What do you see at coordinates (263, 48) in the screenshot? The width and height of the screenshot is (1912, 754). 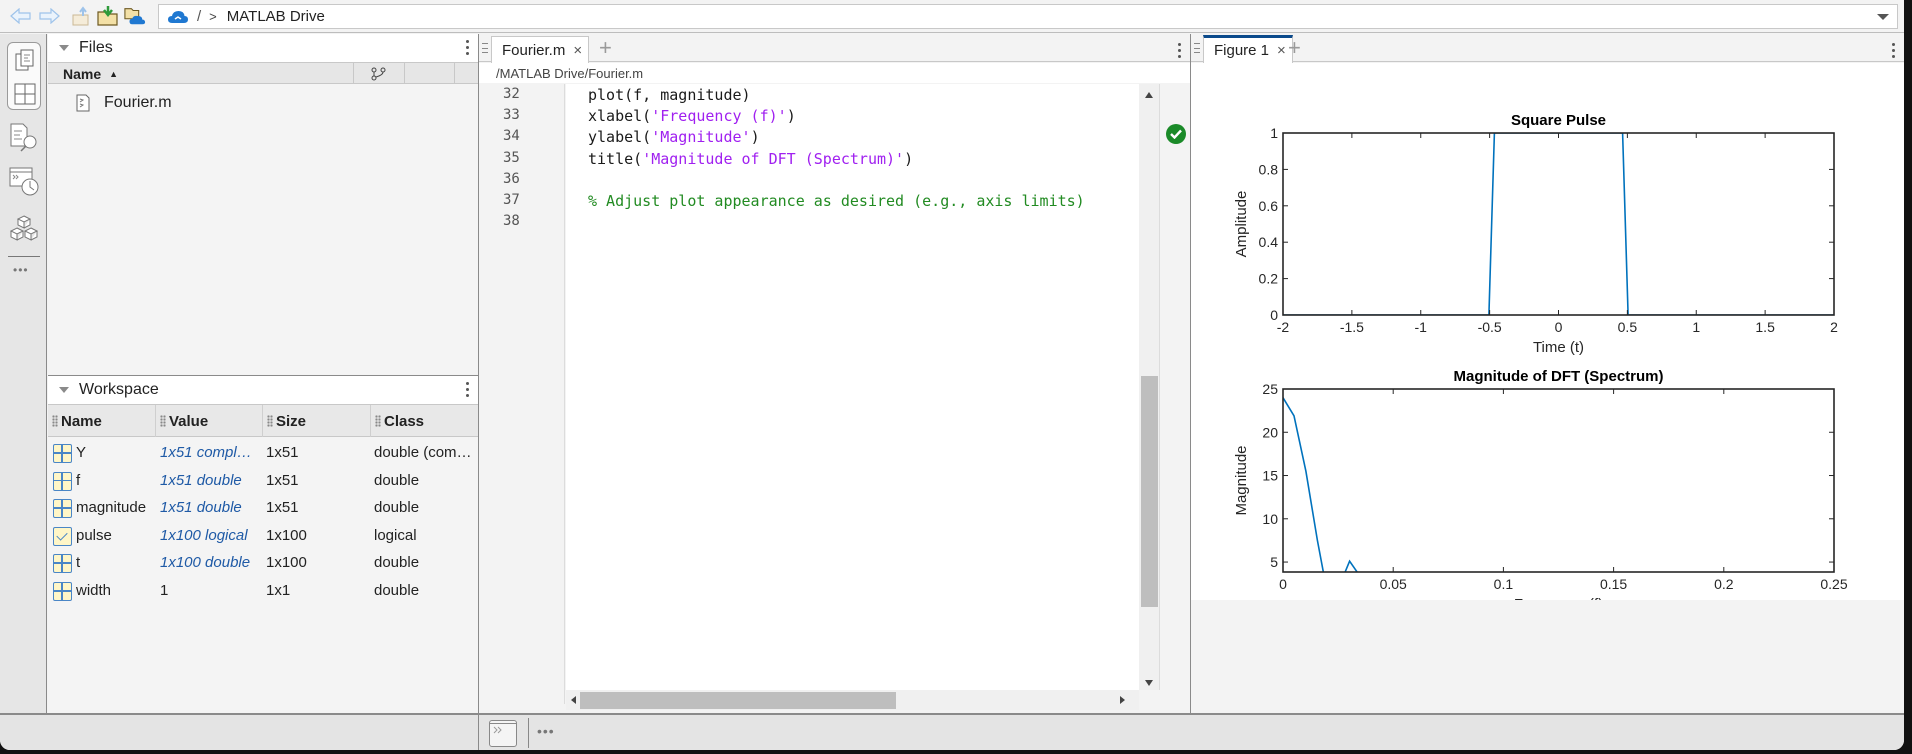 I see `files-panel-header: Files` at bounding box center [263, 48].